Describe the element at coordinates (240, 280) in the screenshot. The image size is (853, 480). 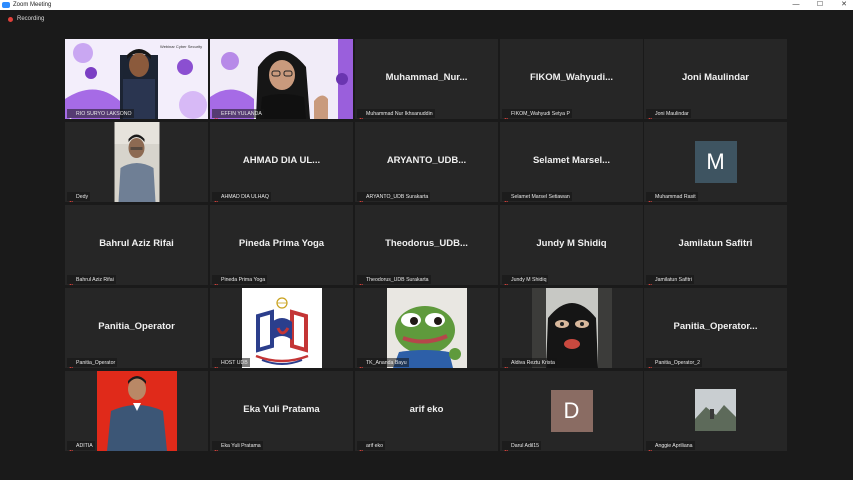
I see `participant-name-label: Pineda Prima Yoga` at that location.